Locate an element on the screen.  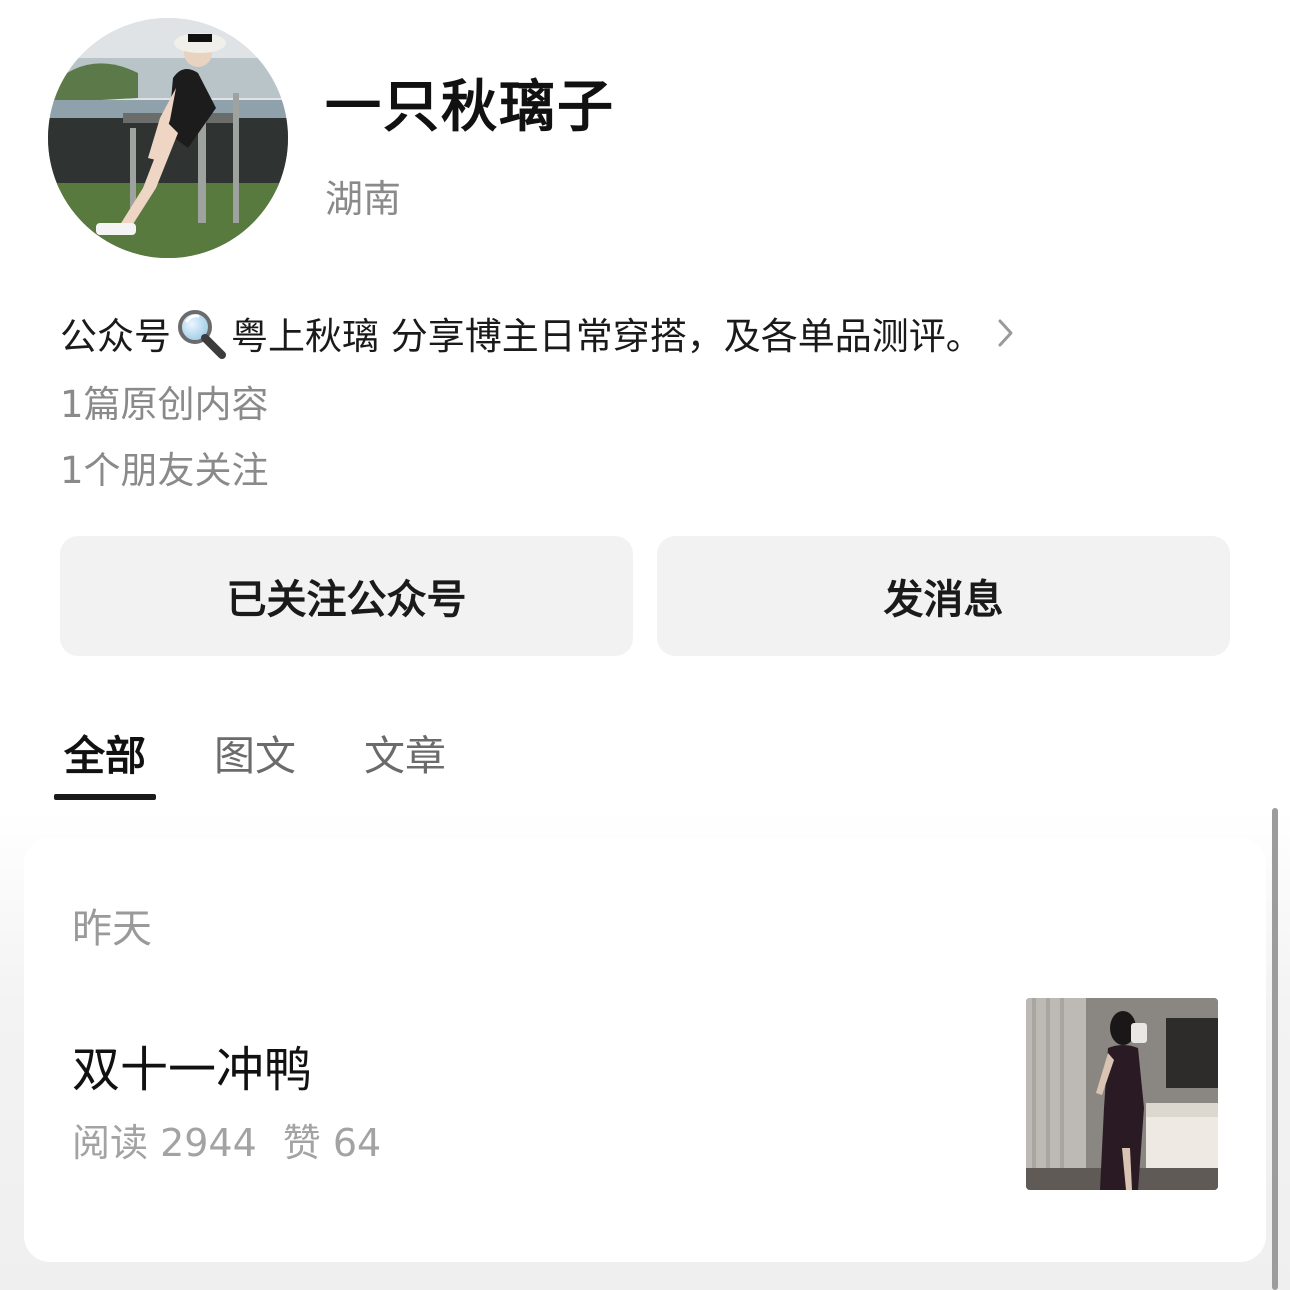
bio-text: 粤上秋璃 分享博主日常穿搭，及各单品测评。 is located at coordinates (607, 336).